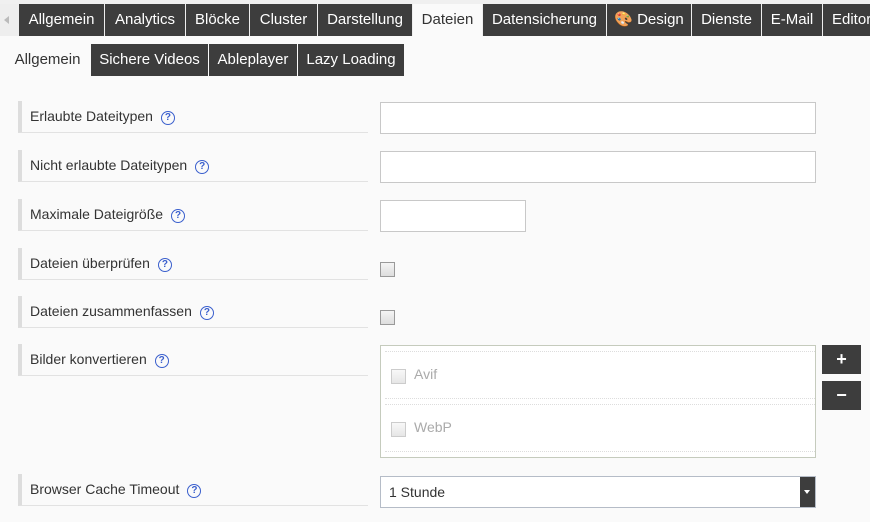 Image resolution: width=870 pixels, height=522 pixels. Describe the element at coordinates (217, 20) in the screenshot. I see `tab-bloecke: Blöcke` at that location.